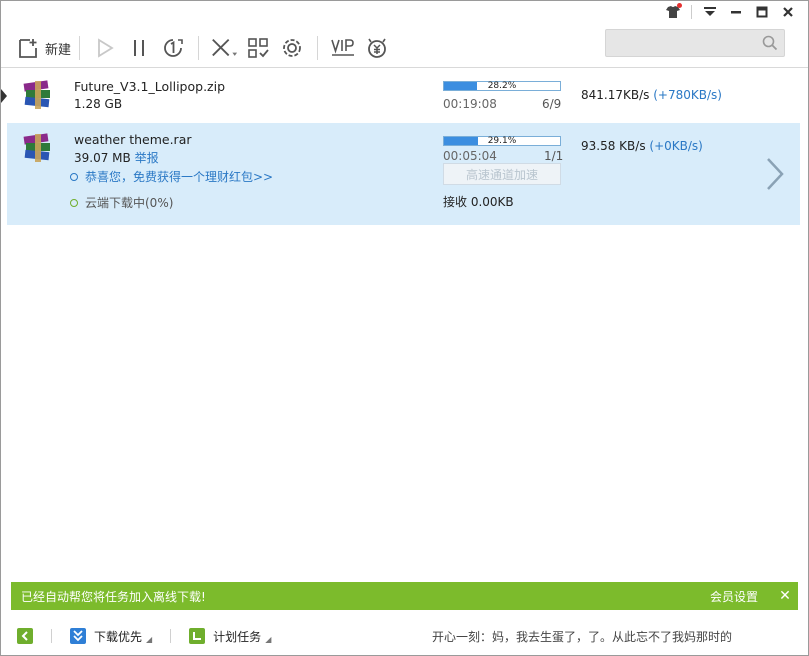 The height and width of the screenshot is (656, 809). I want to click on download-speed: 93.58 KB/s (+0KB/s), so click(642, 146).